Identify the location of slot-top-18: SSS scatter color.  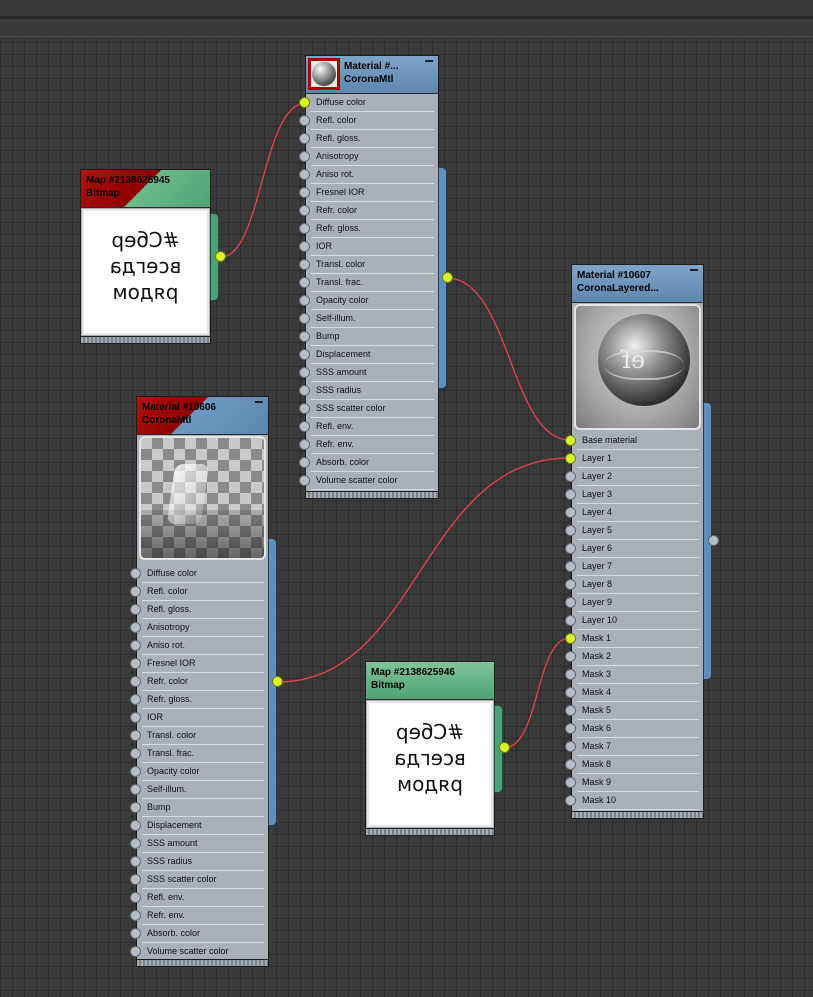
(368, 409).